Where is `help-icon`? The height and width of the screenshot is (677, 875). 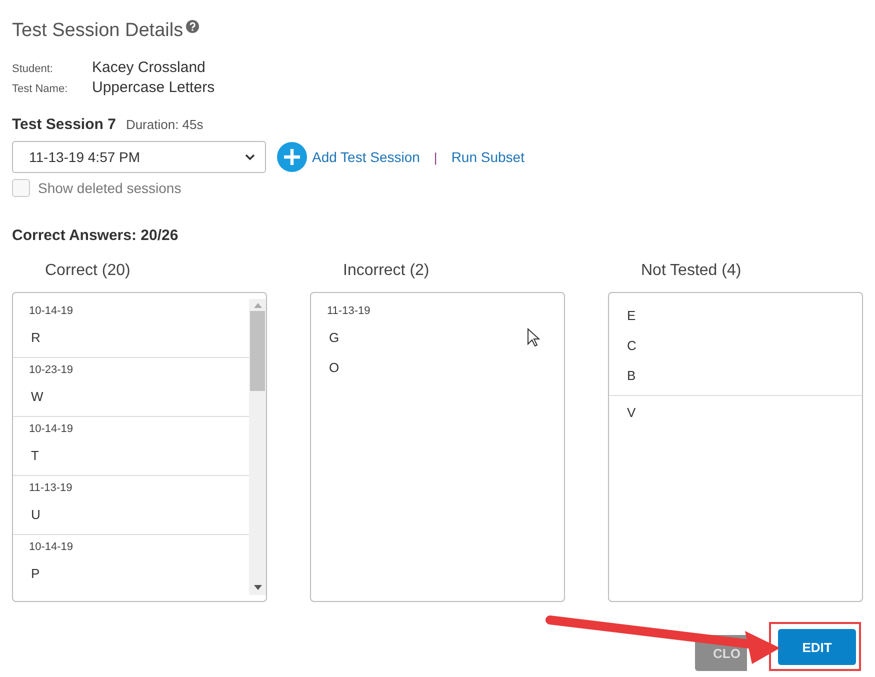 help-icon is located at coordinates (193, 26).